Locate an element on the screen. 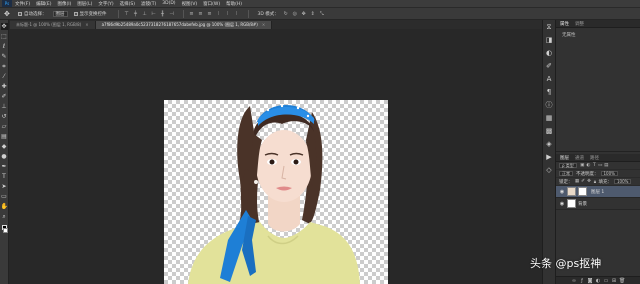  adjustment-layer-icon: ◐ is located at coordinates (598, 281).